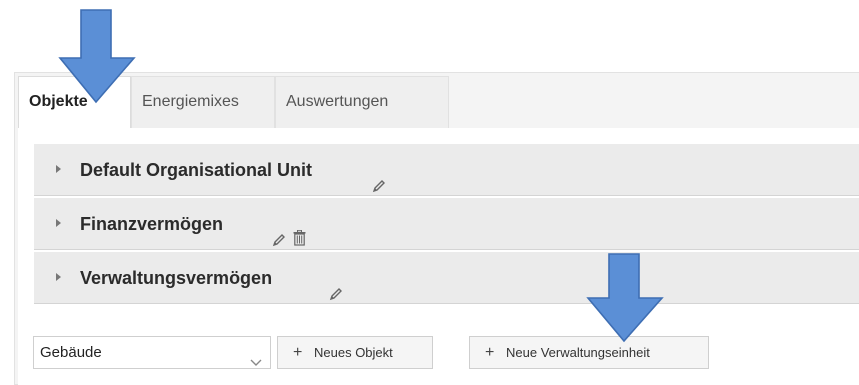 The width and height of the screenshot is (859, 385). What do you see at coordinates (190, 101) in the screenshot?
I see `tab-label: Energiemixes` at bounding box center [190, 101].